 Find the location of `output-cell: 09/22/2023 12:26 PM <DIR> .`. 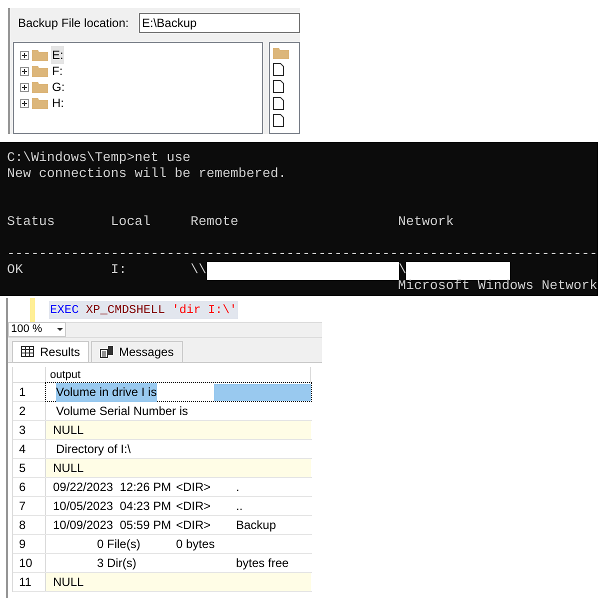

output-cell: 09/22/2023 12:26 PM <DIR> . is located at coordinates (178, 487).